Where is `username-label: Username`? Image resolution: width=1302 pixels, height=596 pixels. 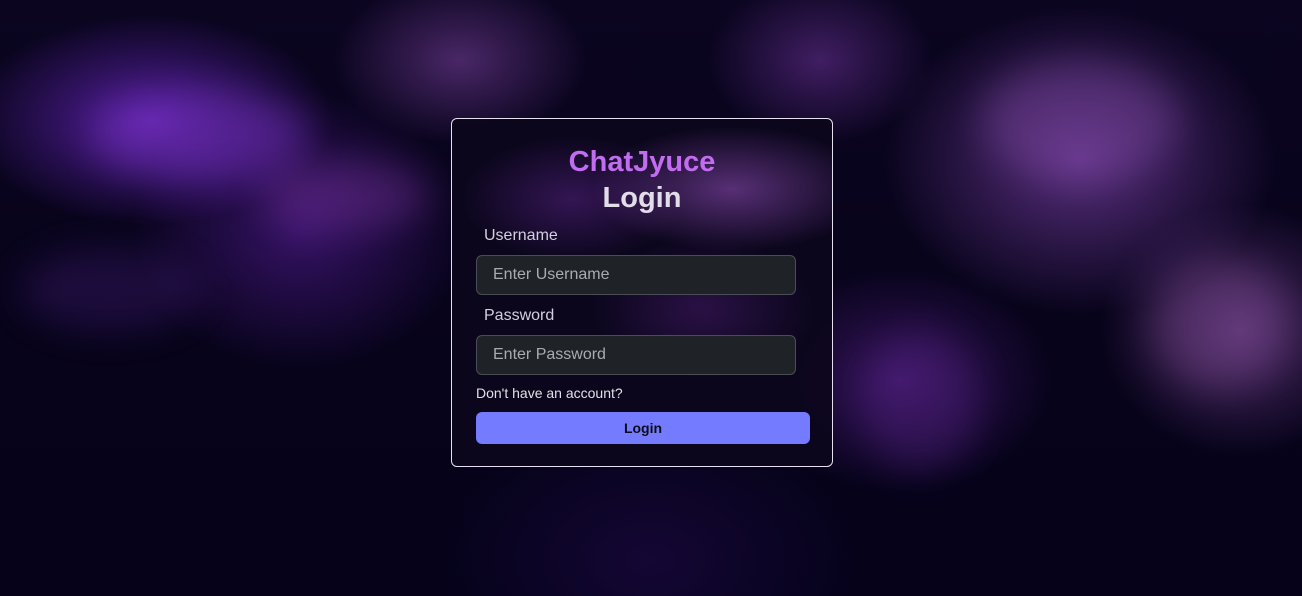 username-label: Username is located at coordinates (521, 235).